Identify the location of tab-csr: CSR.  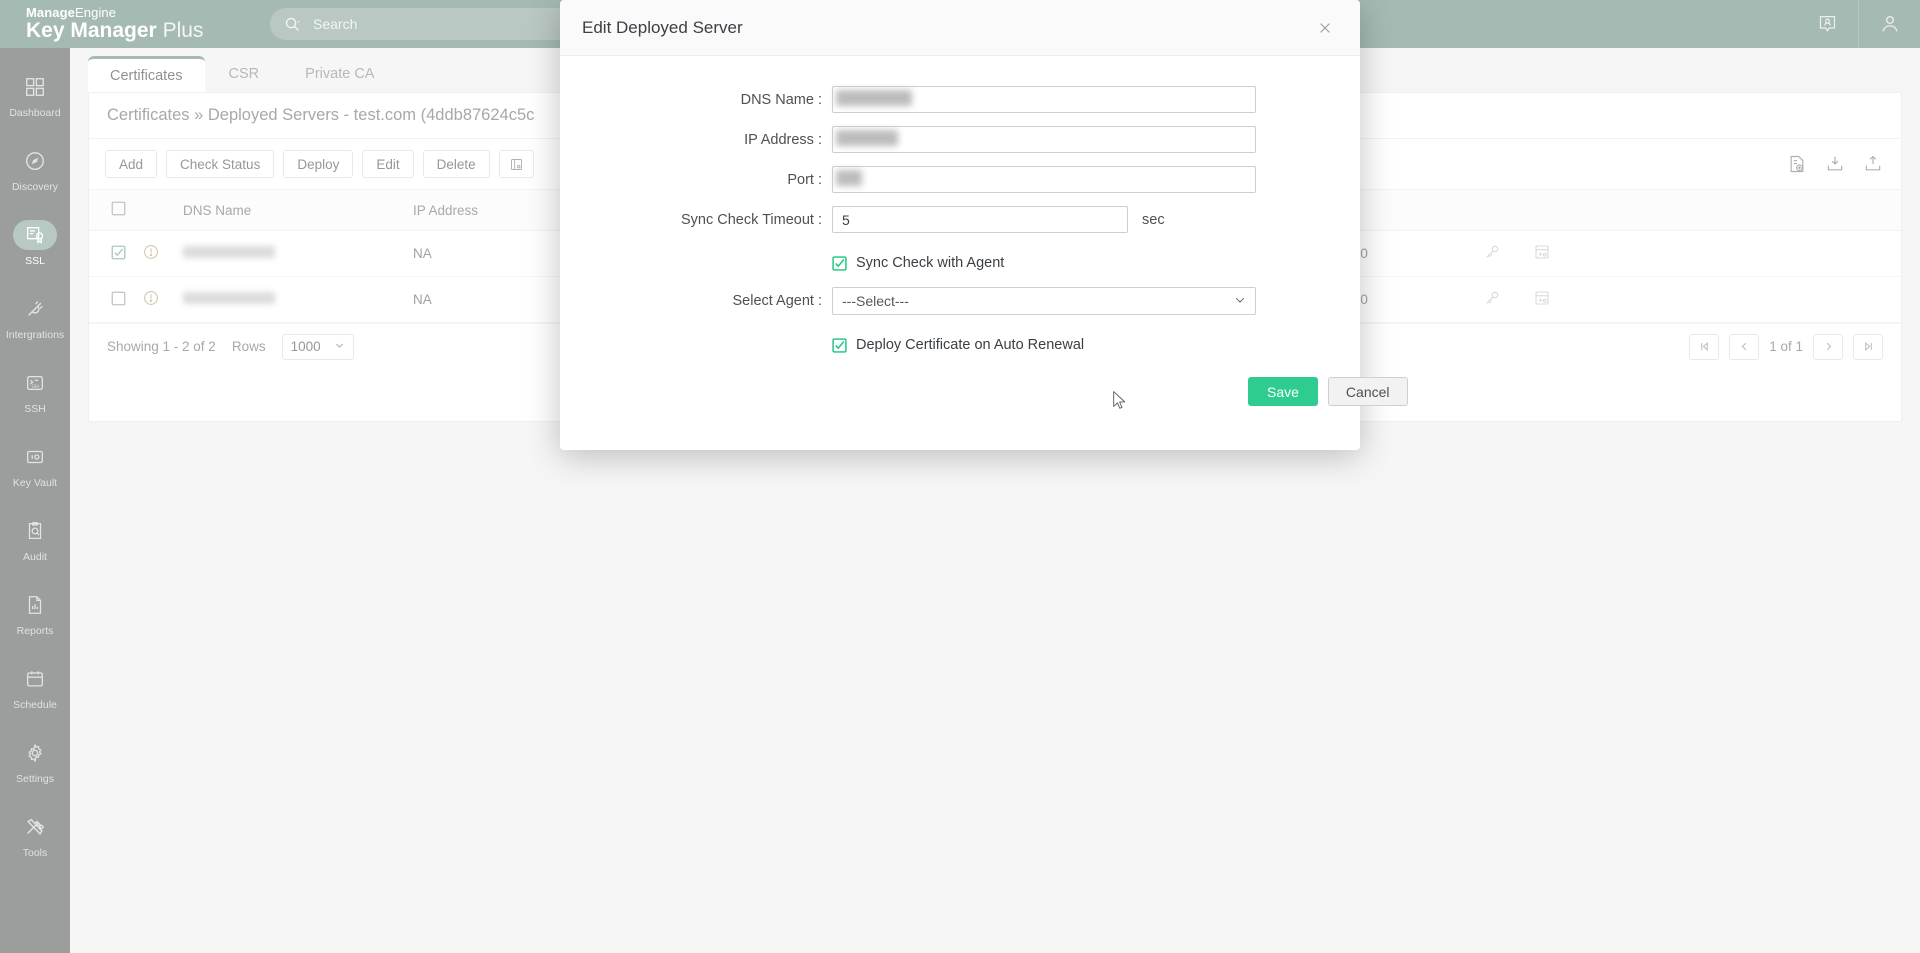
(244, 74).